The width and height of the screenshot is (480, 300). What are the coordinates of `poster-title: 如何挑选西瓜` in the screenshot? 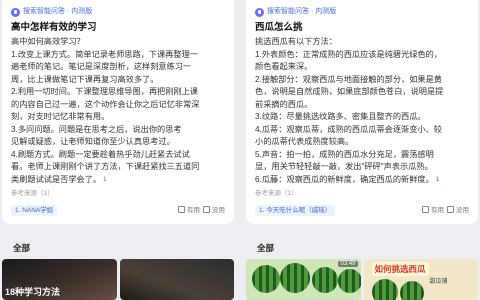 It's located at (400, 269).